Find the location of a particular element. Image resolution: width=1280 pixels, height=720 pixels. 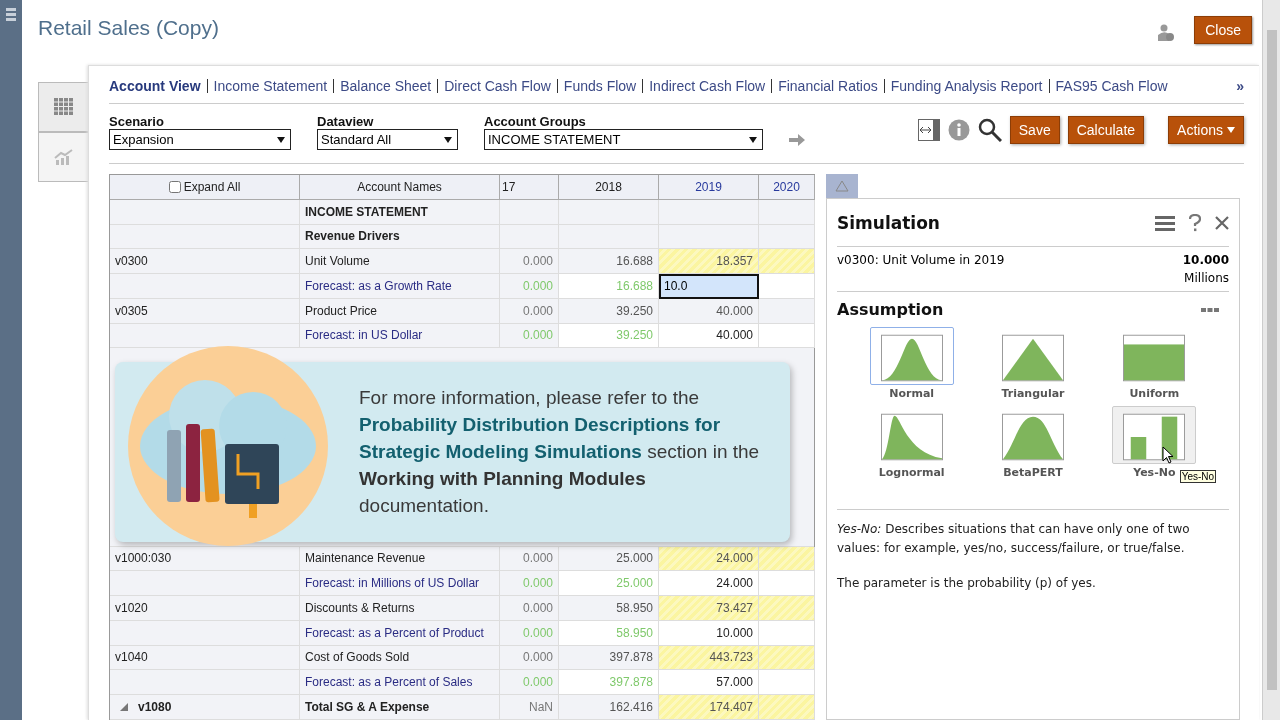

table-cell: 57.000 is located at coordinates (709, 683).